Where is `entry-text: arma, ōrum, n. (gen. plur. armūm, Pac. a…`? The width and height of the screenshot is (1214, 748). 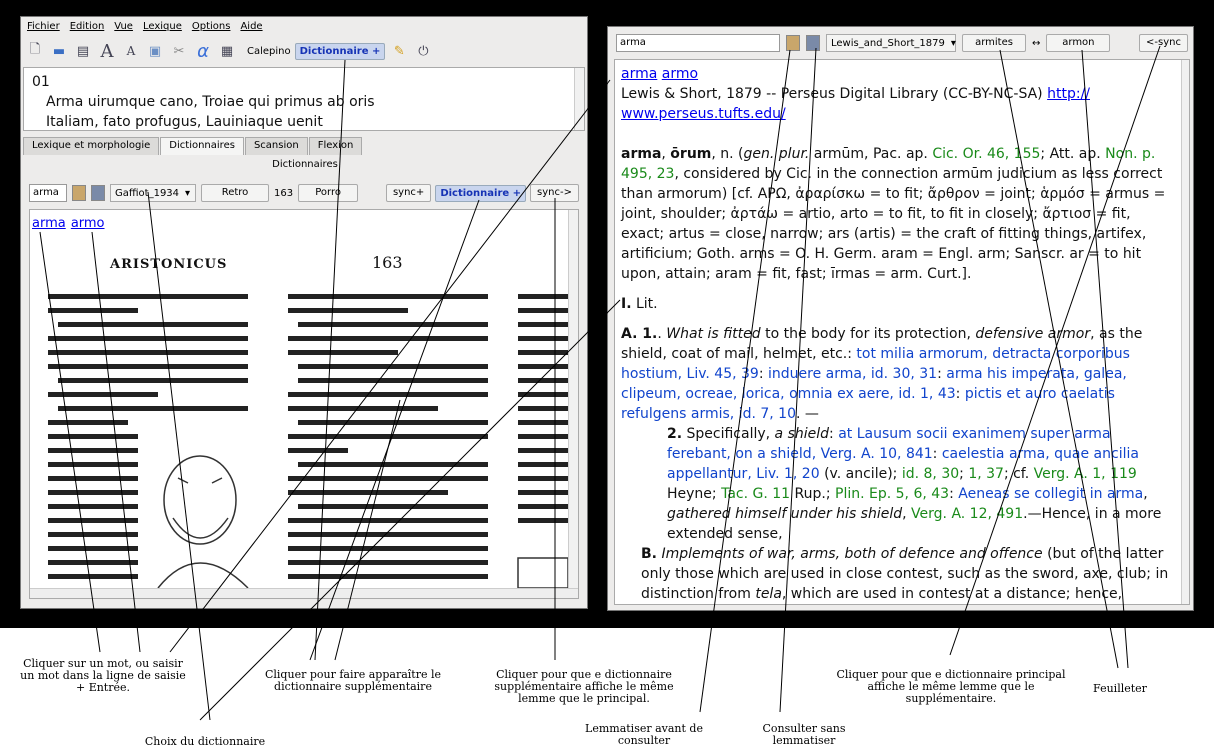
entry-text: arma, ōrum, n. (gen. plur. armūm, Pac. a… is located at coordinates (893, 214).